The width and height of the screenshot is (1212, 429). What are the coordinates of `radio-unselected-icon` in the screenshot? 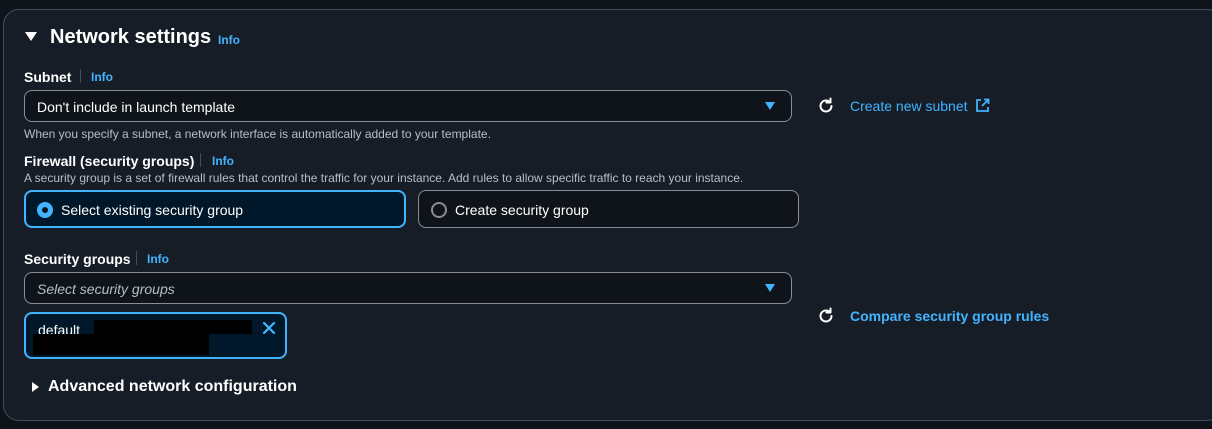 It's located at (439, 210).